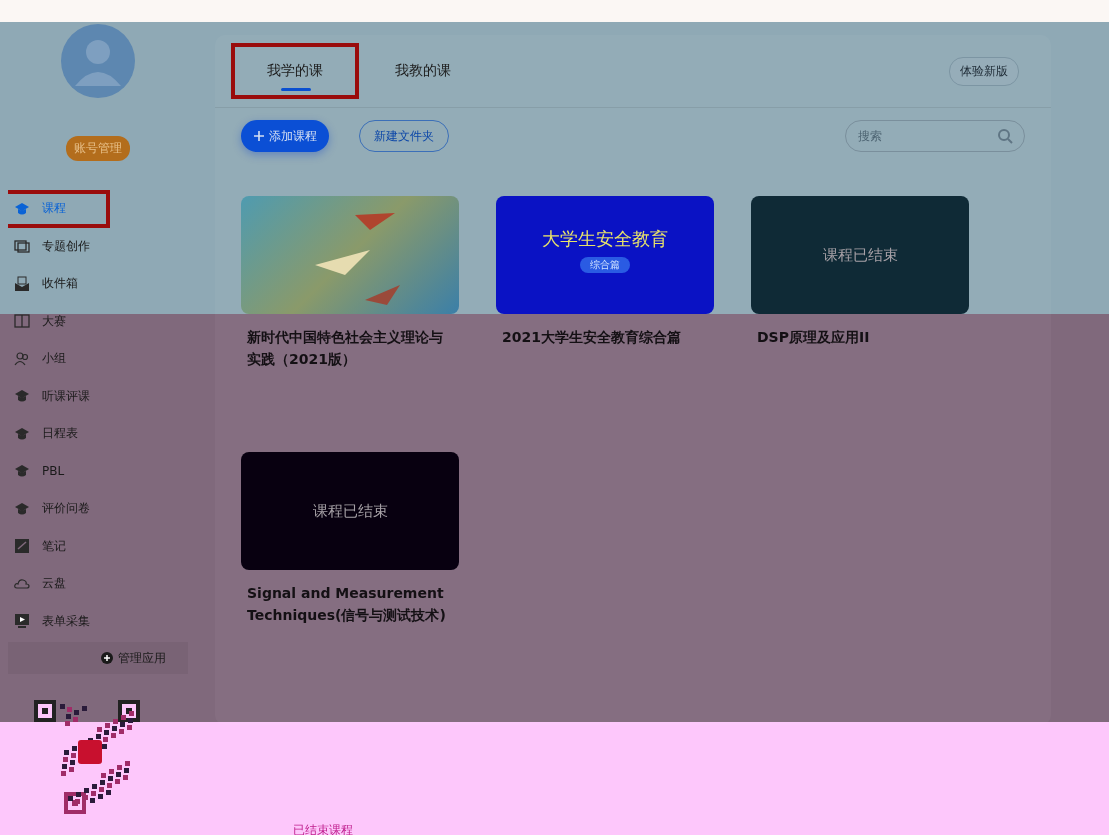 The image size is (1109, 835). I want to click on course-title: 新时代中国特色社会主义理论与实践（2021版）, so click(350, 348).